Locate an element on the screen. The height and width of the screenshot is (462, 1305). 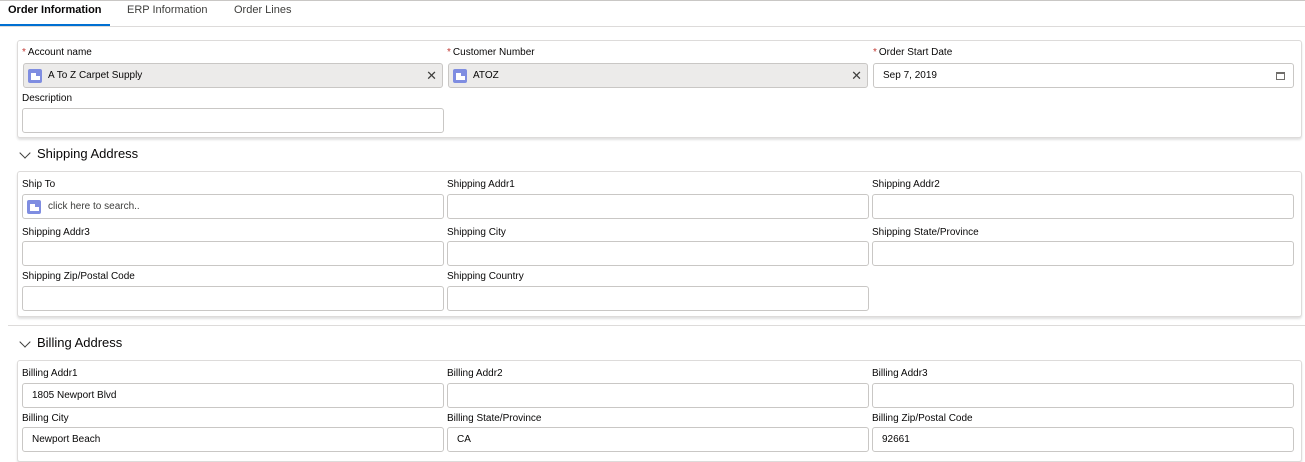
billing-addr3-label: Billing Addr3 is located at coordinates (900, 373).